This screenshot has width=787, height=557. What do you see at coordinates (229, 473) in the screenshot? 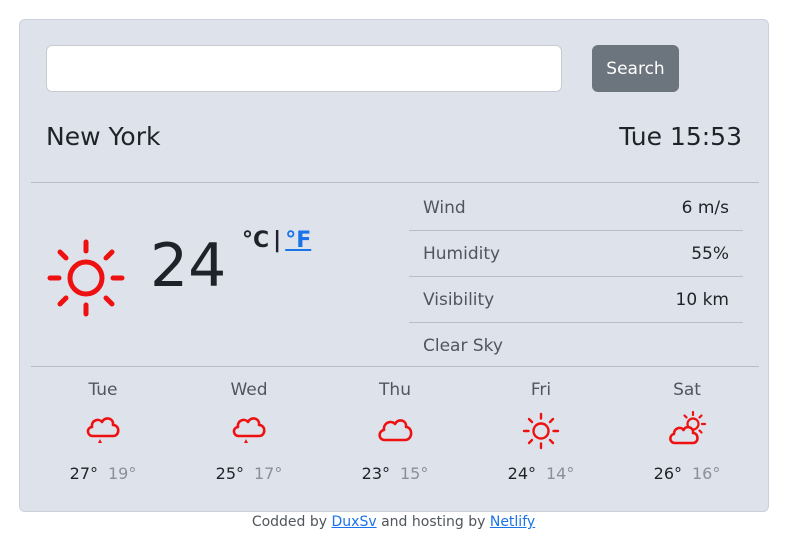
I see `forecast-max-temp: 25°` at bounding box center [229, 473].